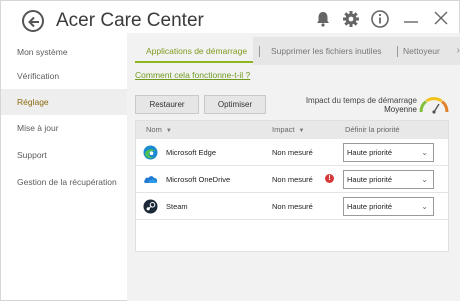  What do you see at coordinates (380, 19) in the screenshot?
I see `info-icon` at bounding box center [380, 19].